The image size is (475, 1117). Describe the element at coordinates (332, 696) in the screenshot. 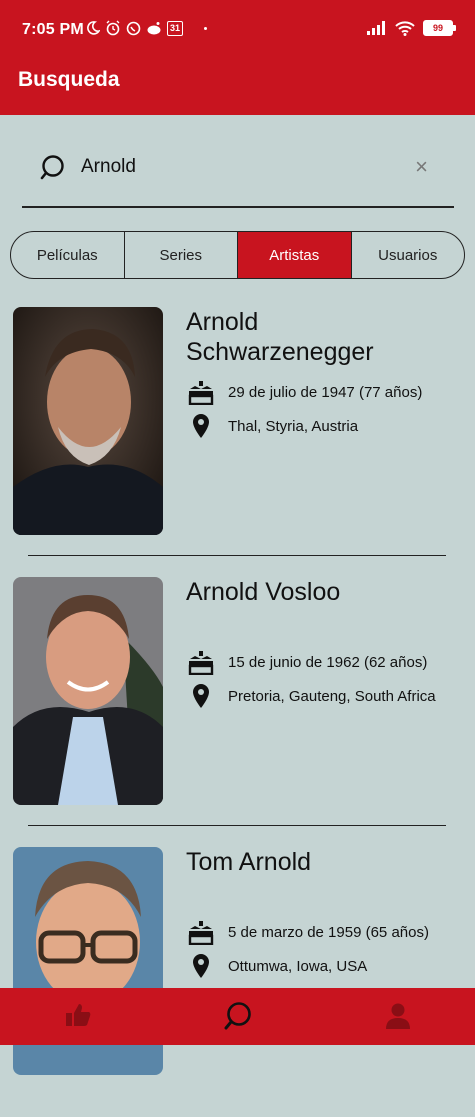

I see `birth-place: Pretoria, Gauteng, South Africa` at that location.